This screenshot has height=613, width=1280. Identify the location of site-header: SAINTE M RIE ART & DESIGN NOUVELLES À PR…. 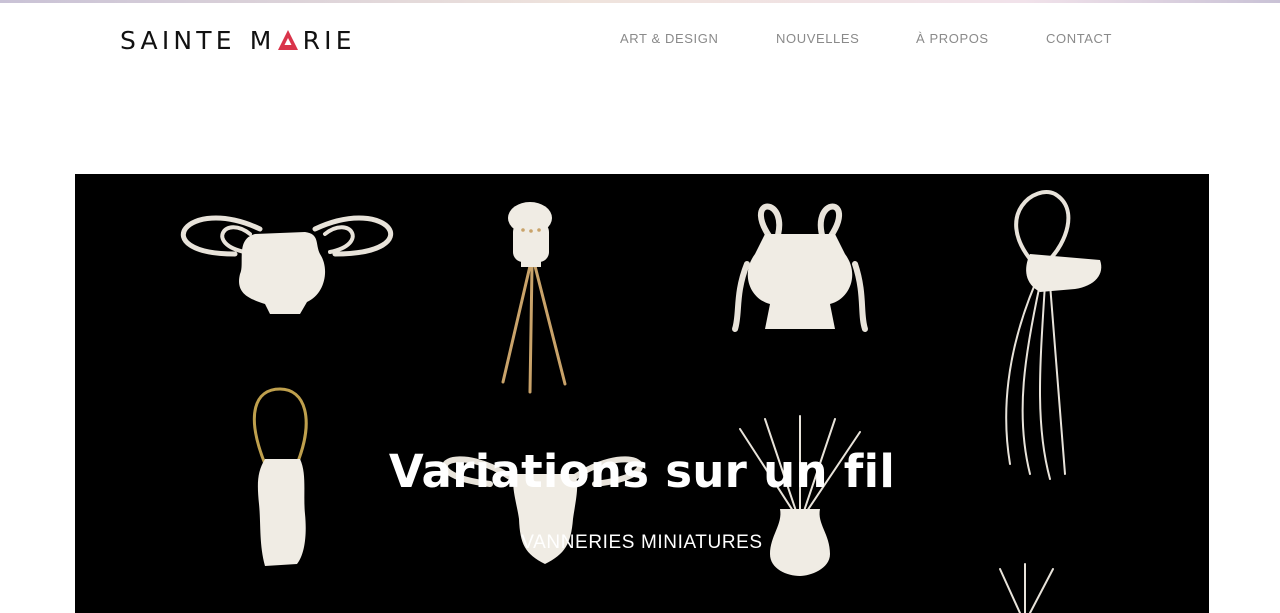
(640, 39).